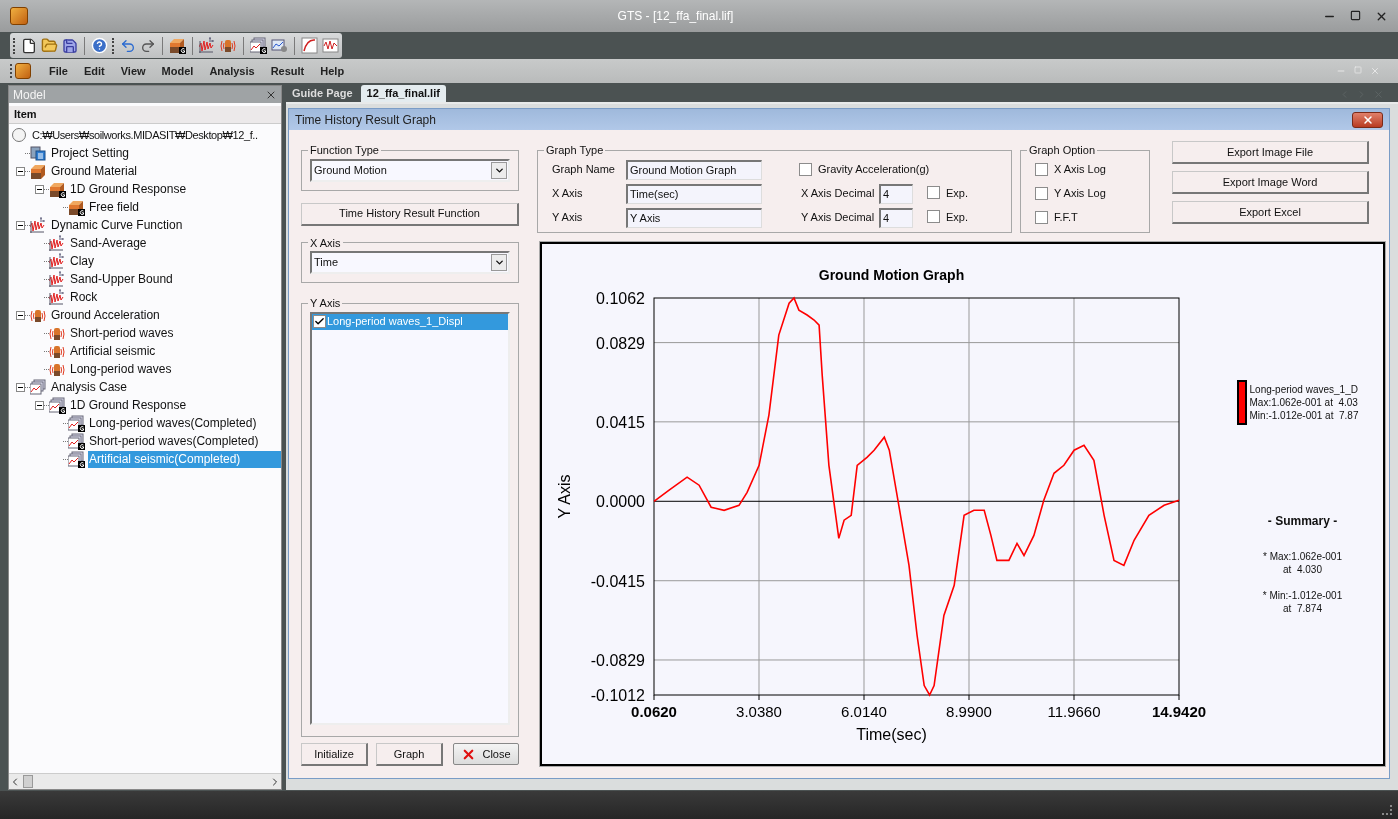 Image resolution: width=1398 pixels, height=819 pixels. Describe the element at coordinates (694, 193) in the screenshot. I see `text-field: Time(sec)` at that location.